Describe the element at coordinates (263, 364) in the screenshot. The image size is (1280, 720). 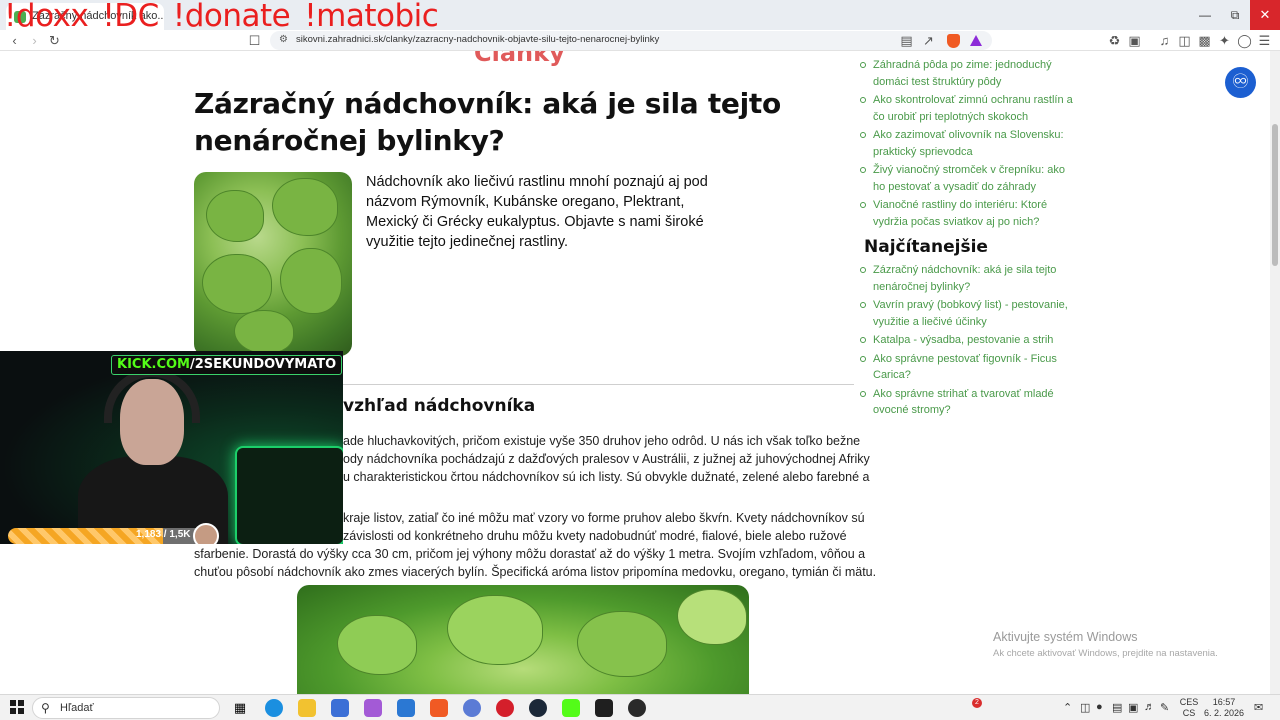
I see `kick-channel: /2SEKUNDOVYMATO` at that location.